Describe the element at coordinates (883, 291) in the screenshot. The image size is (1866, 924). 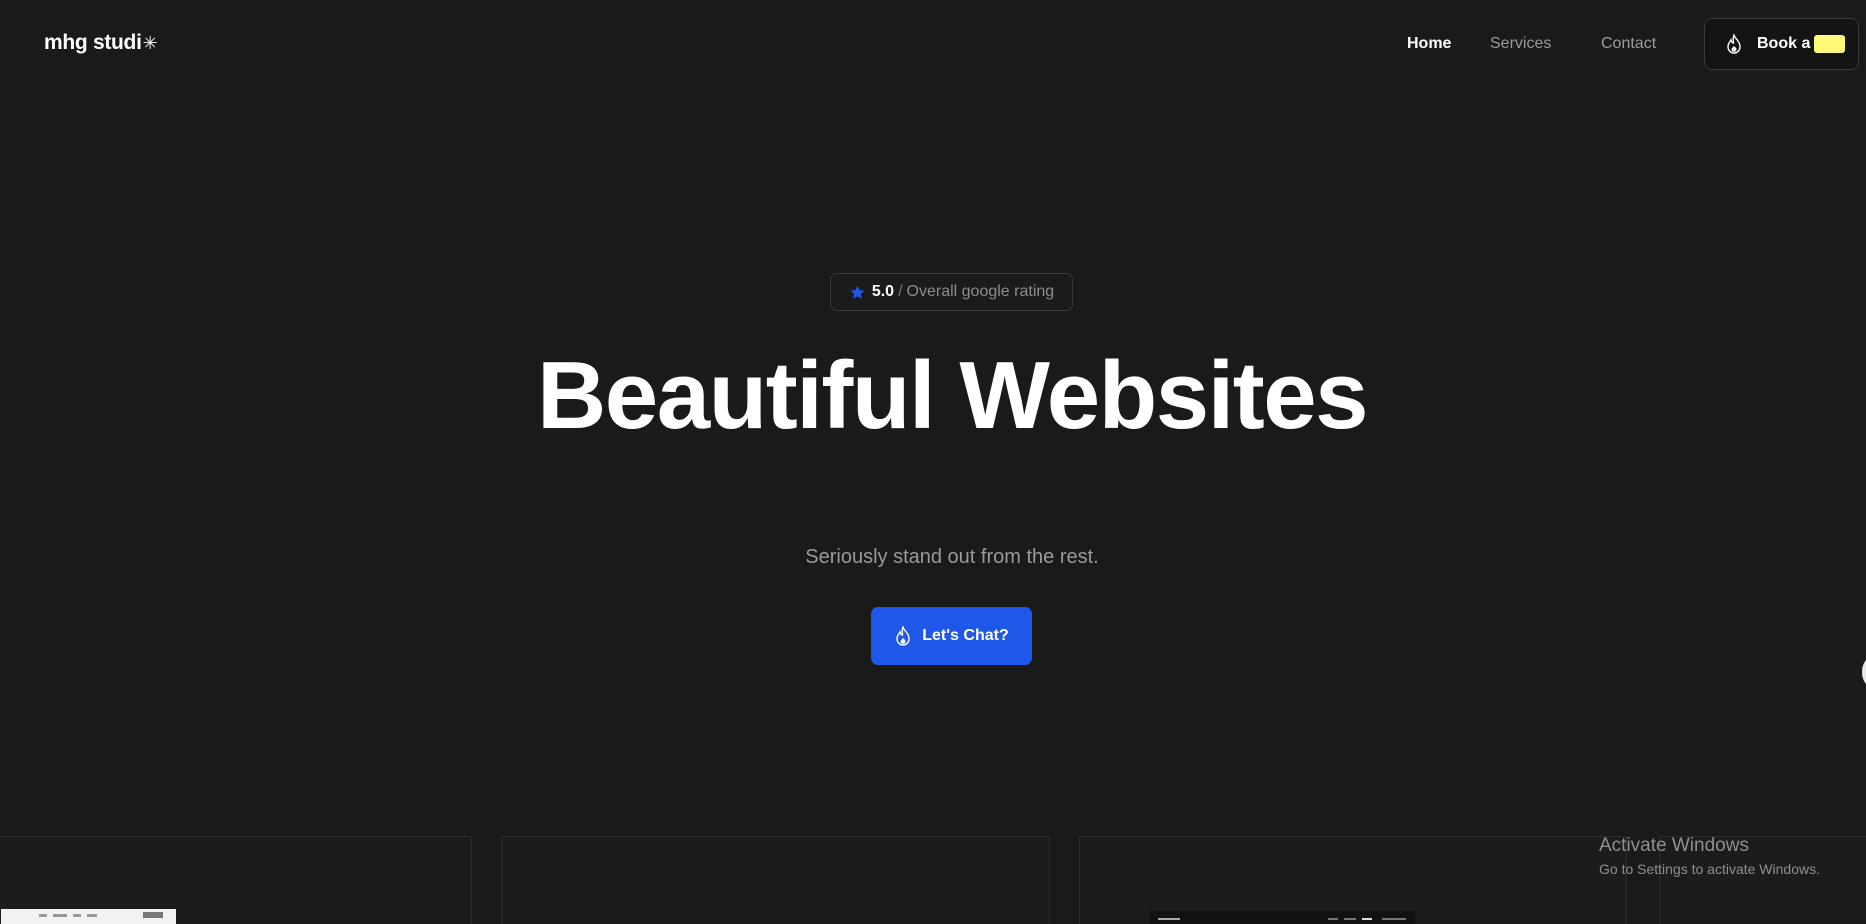
I see `rating-score: 5.0` at that location.